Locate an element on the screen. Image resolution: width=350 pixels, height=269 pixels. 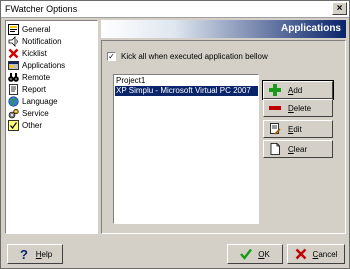
other-icon is located at coordinates (13, 125).